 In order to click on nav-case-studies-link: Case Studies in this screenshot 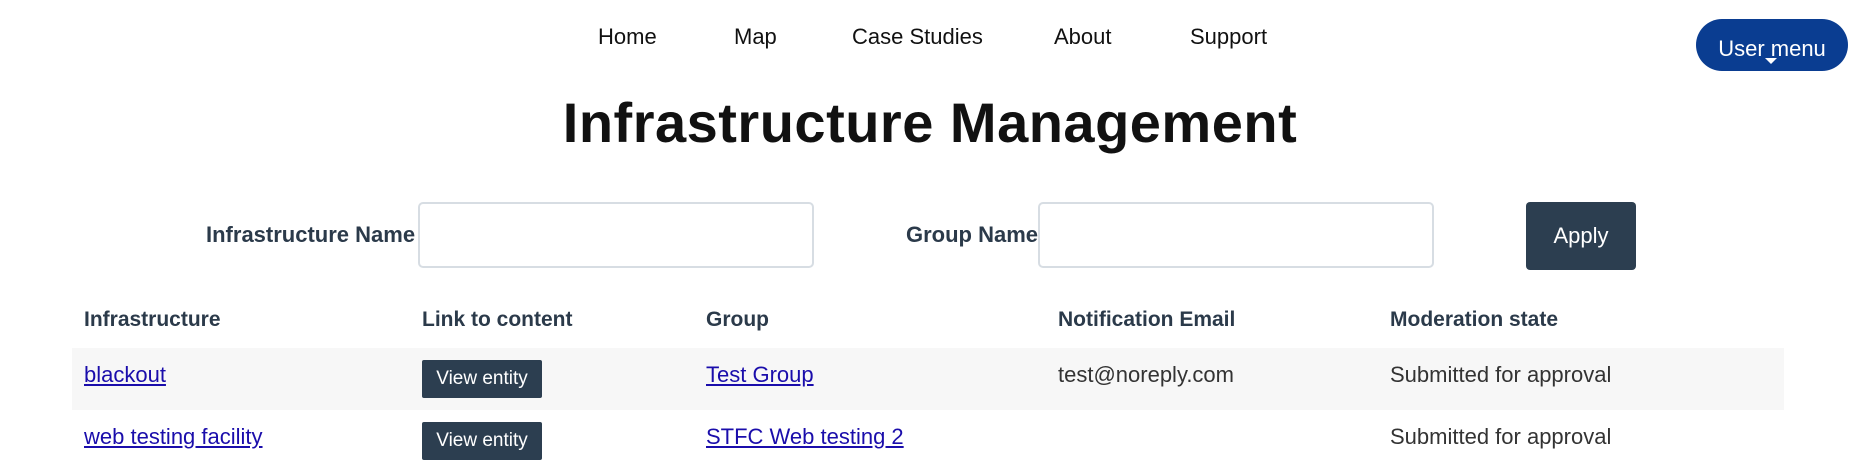, I will do `click(917, 37)`.